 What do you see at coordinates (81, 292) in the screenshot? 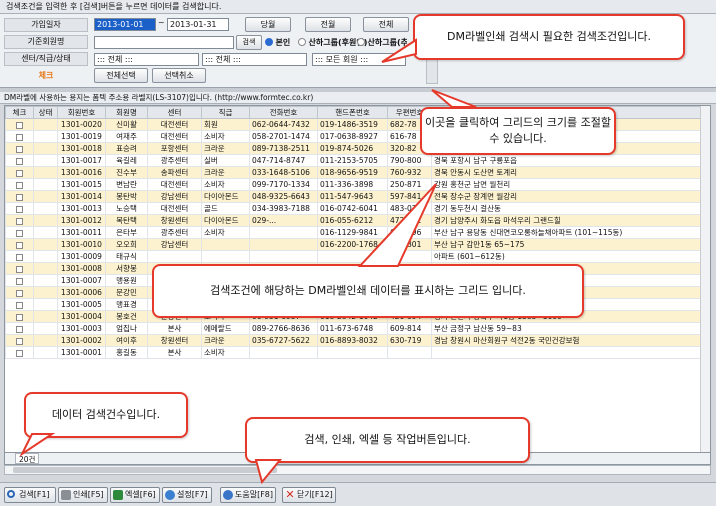
I see `table-cell: 1301-0006` at bounding box center [81, 292].